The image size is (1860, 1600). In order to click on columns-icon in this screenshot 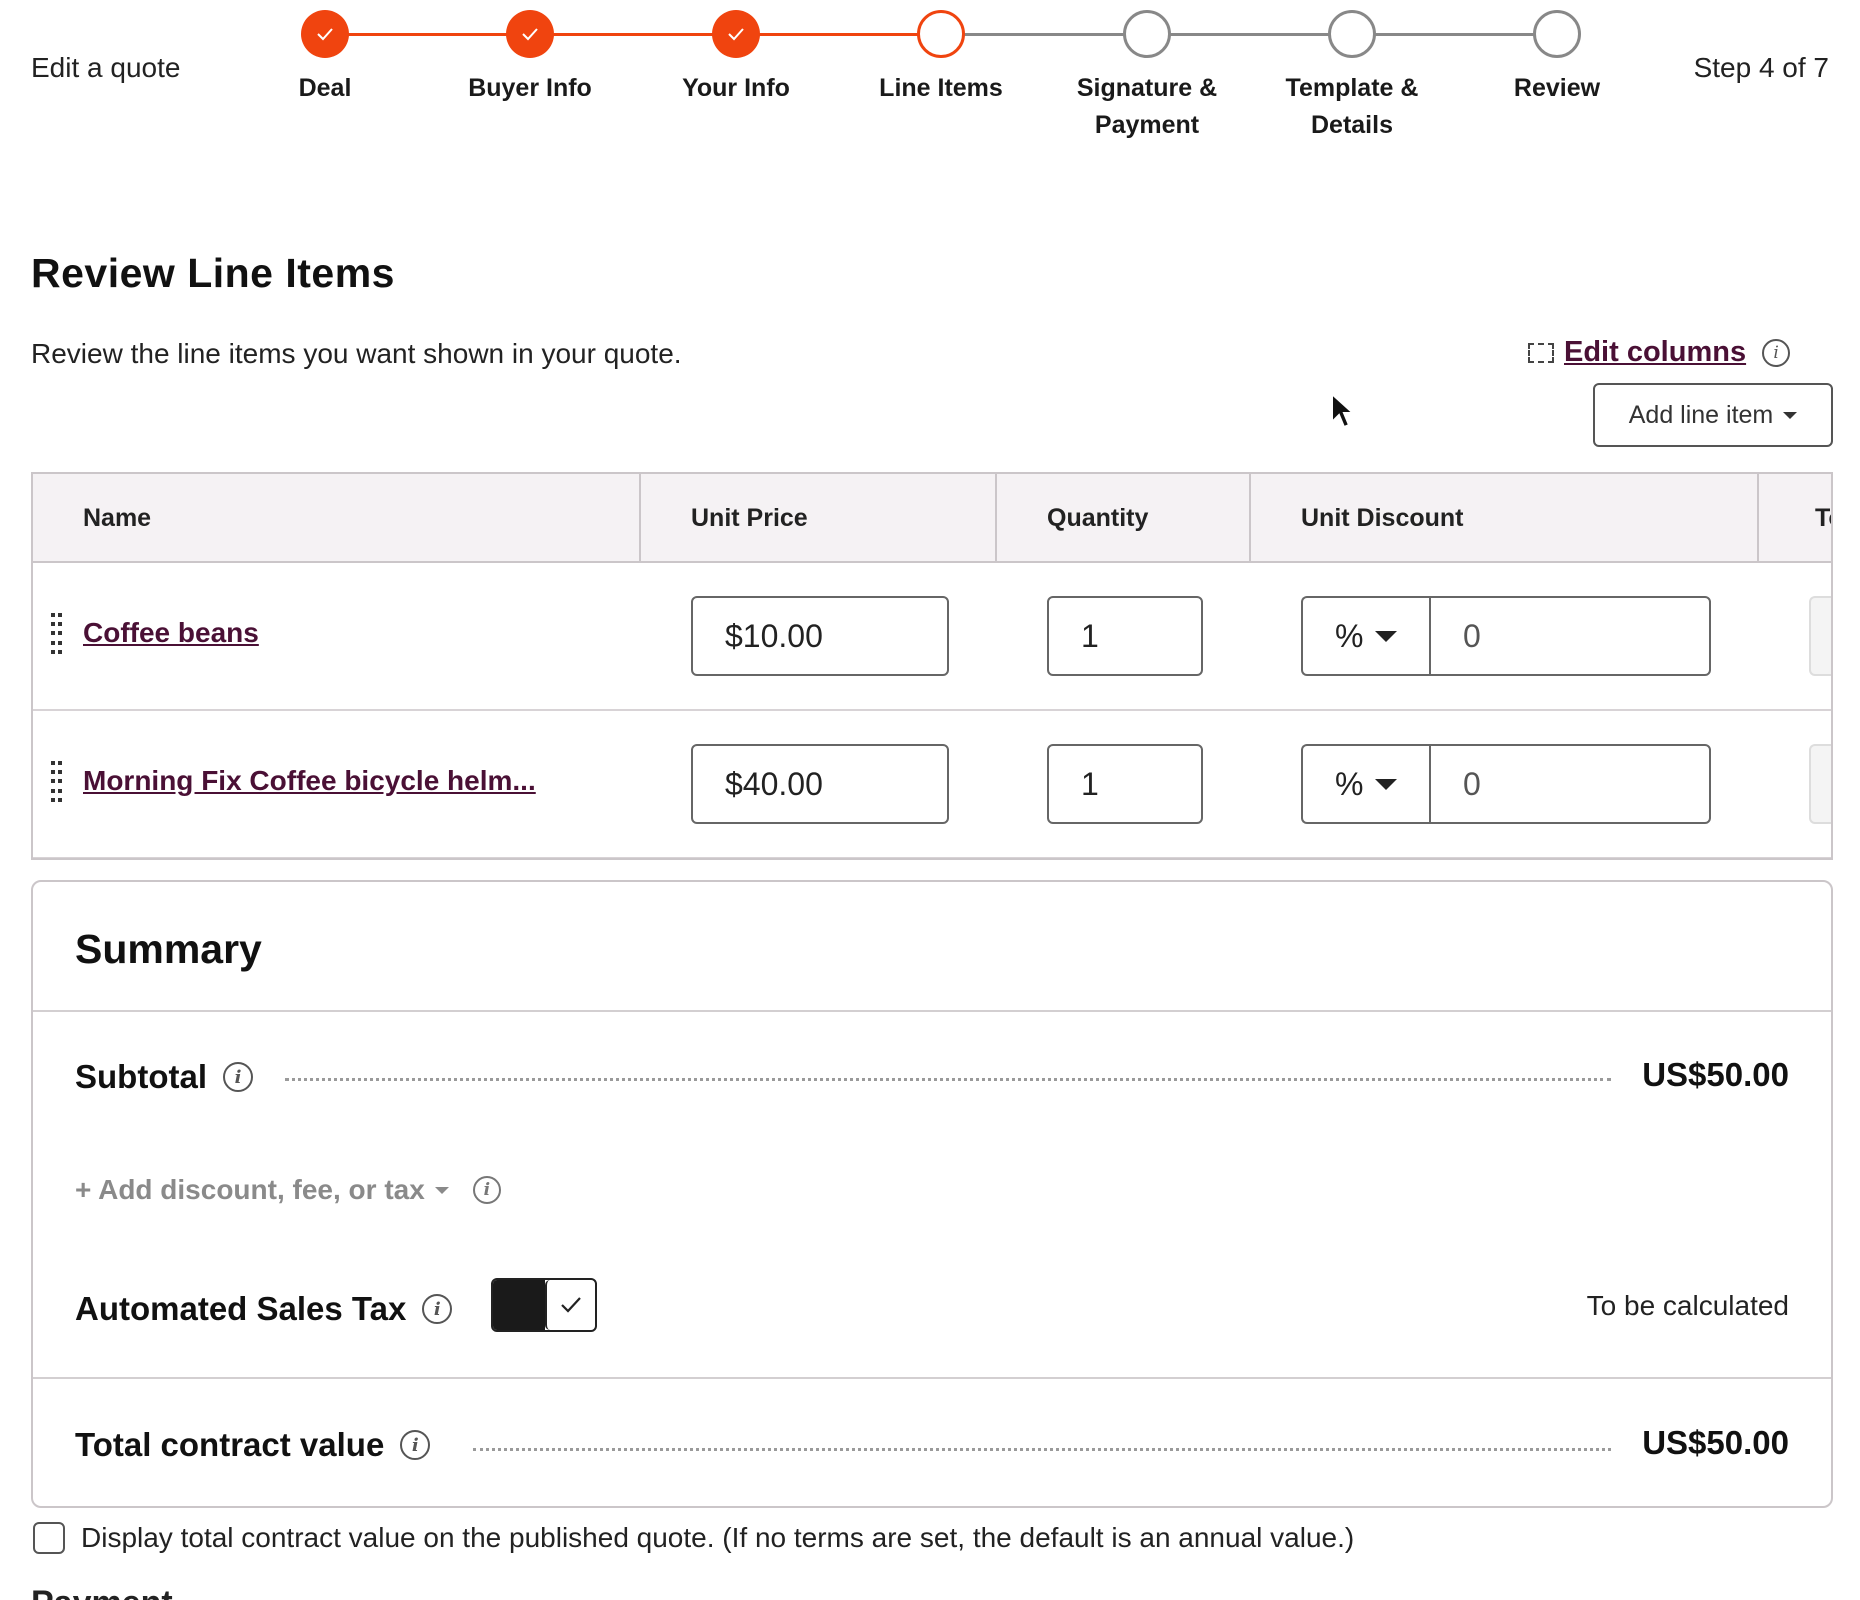, I will do `click(1541, 352)`.